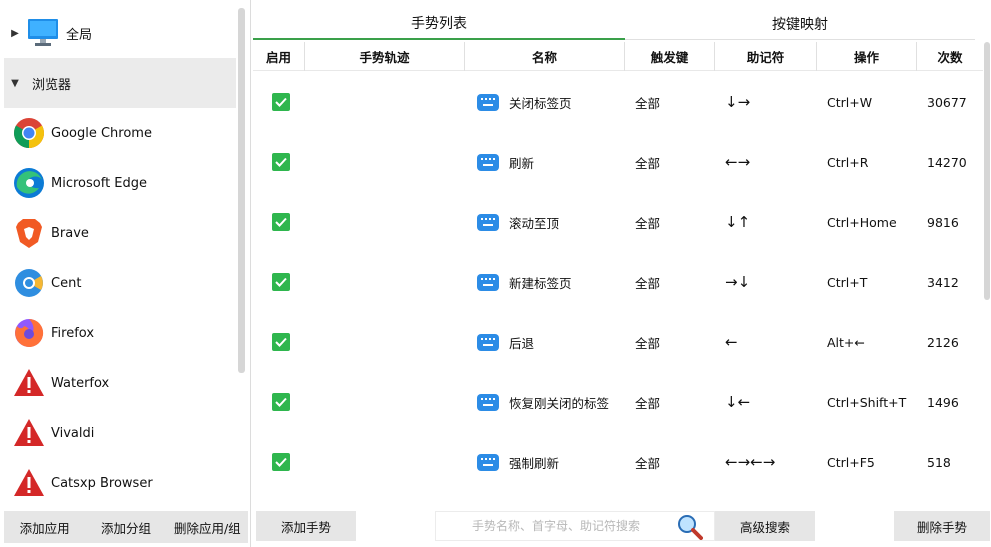  I want to click on col-name: 名称, so click(545, 56).